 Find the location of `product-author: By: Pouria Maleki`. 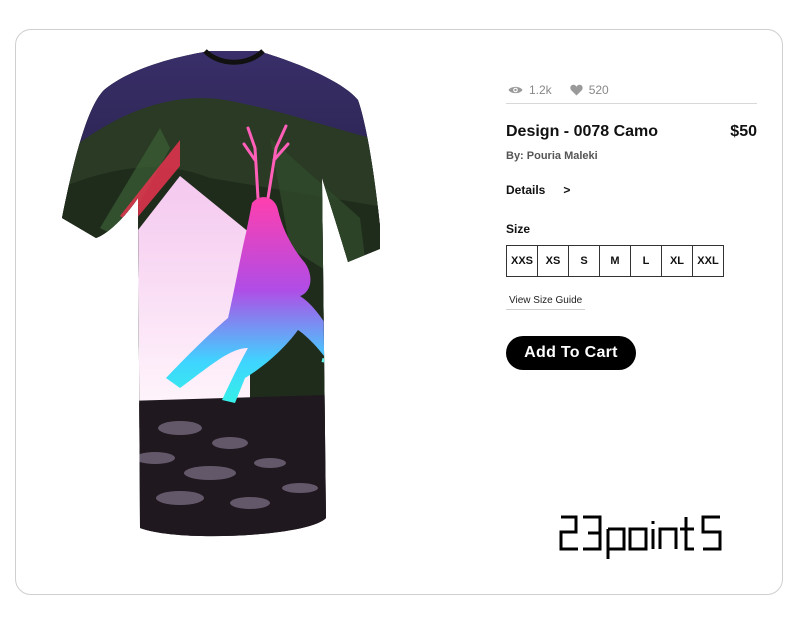

product-author: By: Pouria Maleki is located at coordinates (552, 156).